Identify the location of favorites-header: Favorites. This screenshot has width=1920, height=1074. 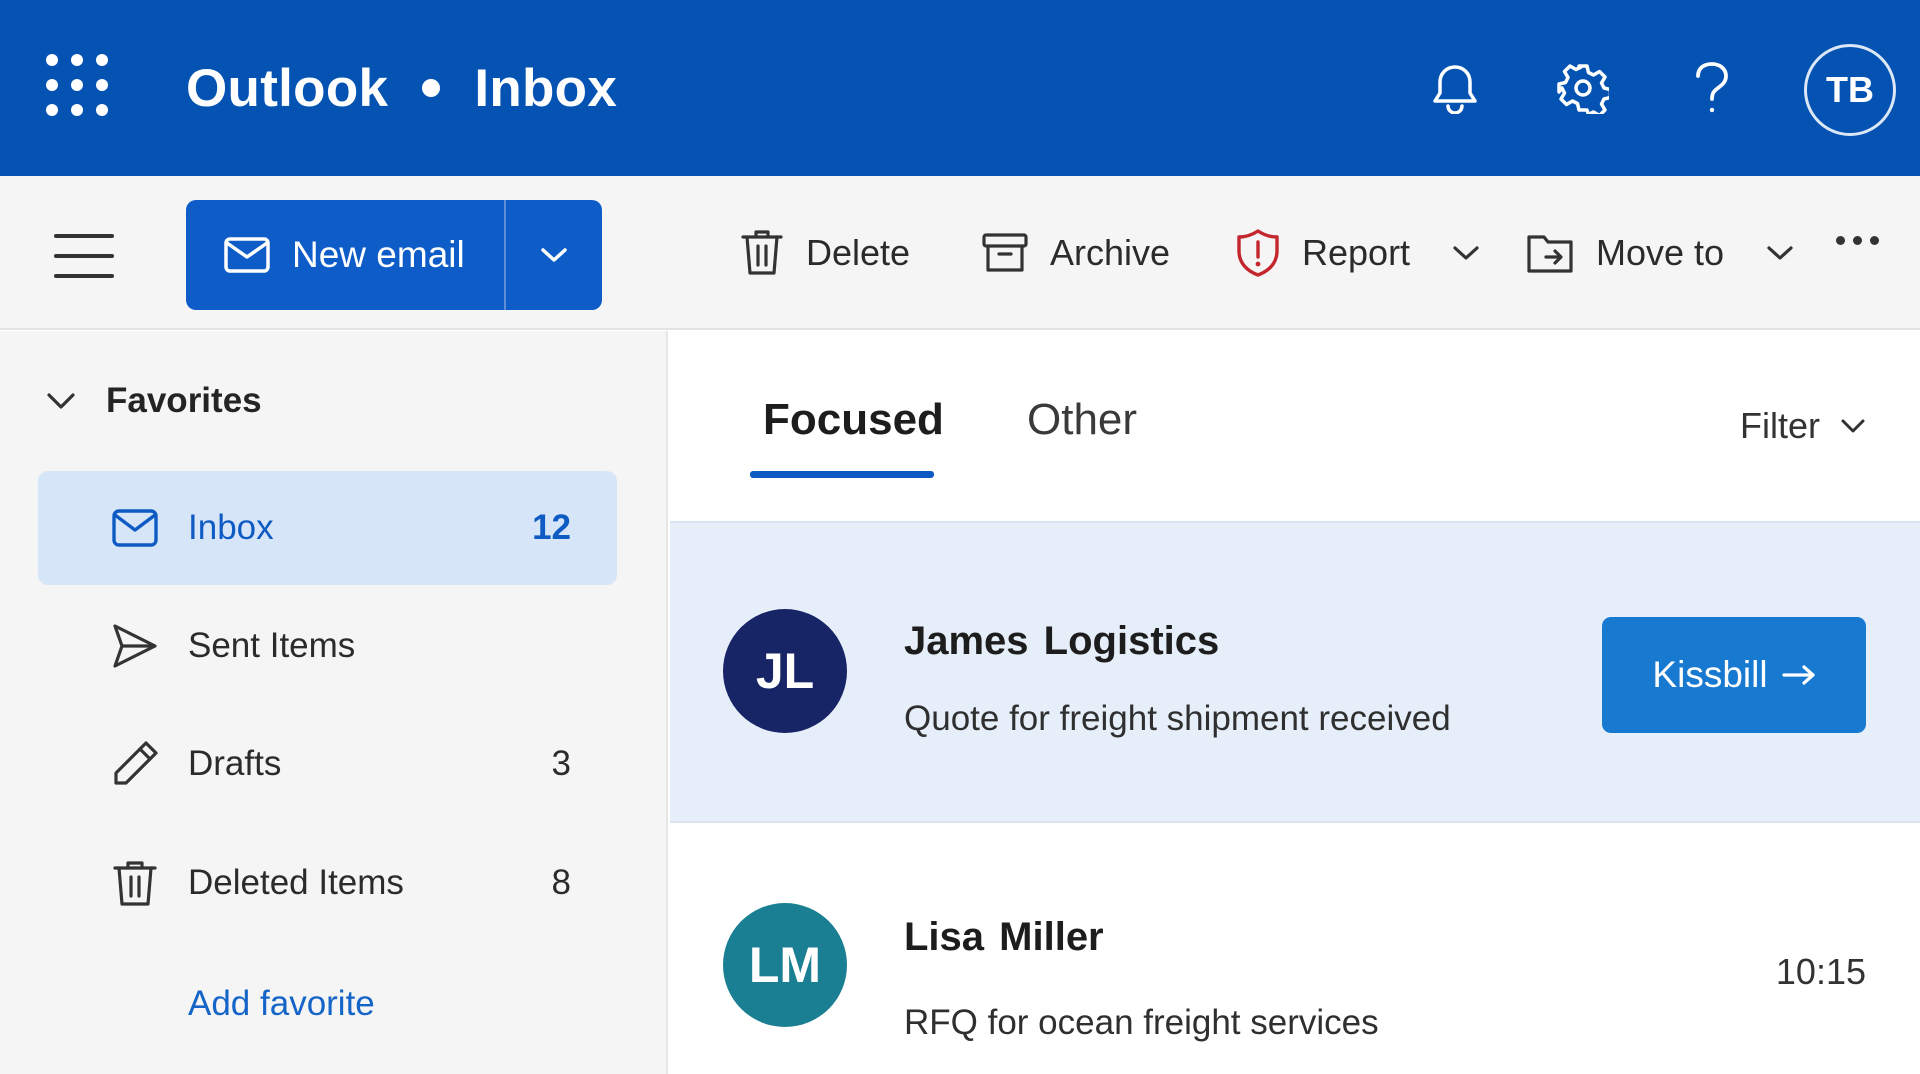
(154, 401).